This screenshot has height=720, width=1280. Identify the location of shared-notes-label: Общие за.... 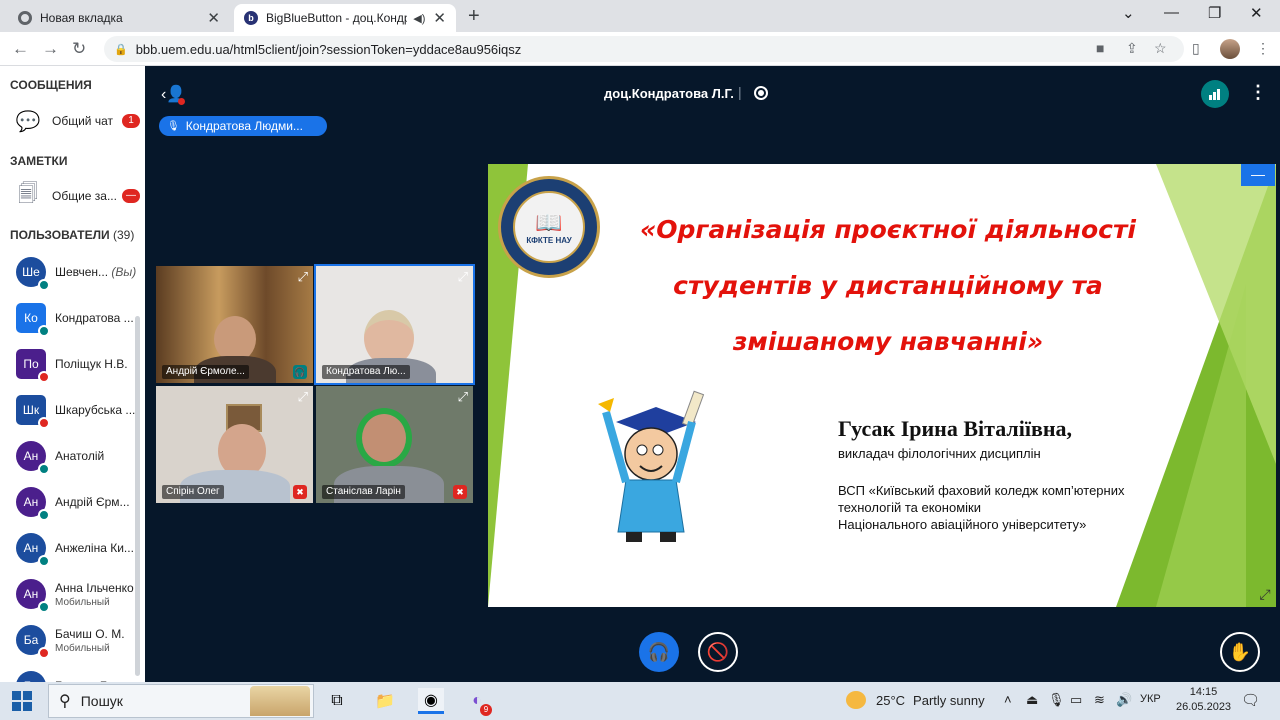
(84, 196).